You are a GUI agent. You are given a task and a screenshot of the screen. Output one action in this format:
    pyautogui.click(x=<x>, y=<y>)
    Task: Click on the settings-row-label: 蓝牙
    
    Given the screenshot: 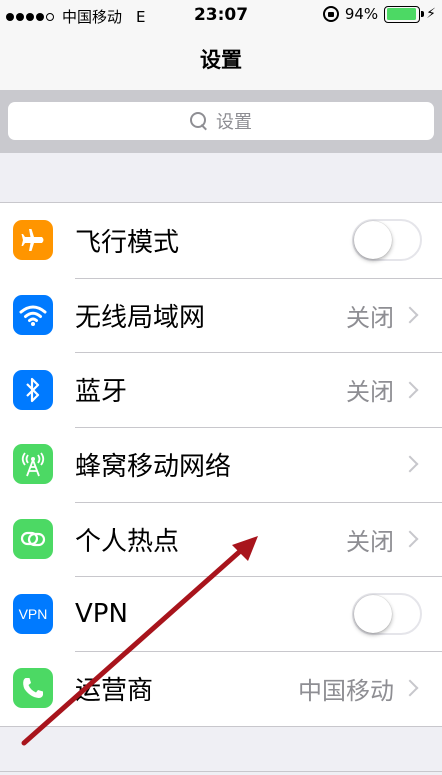 What is the action you would take?
    pyautogui.click(x=101, y=392)
    